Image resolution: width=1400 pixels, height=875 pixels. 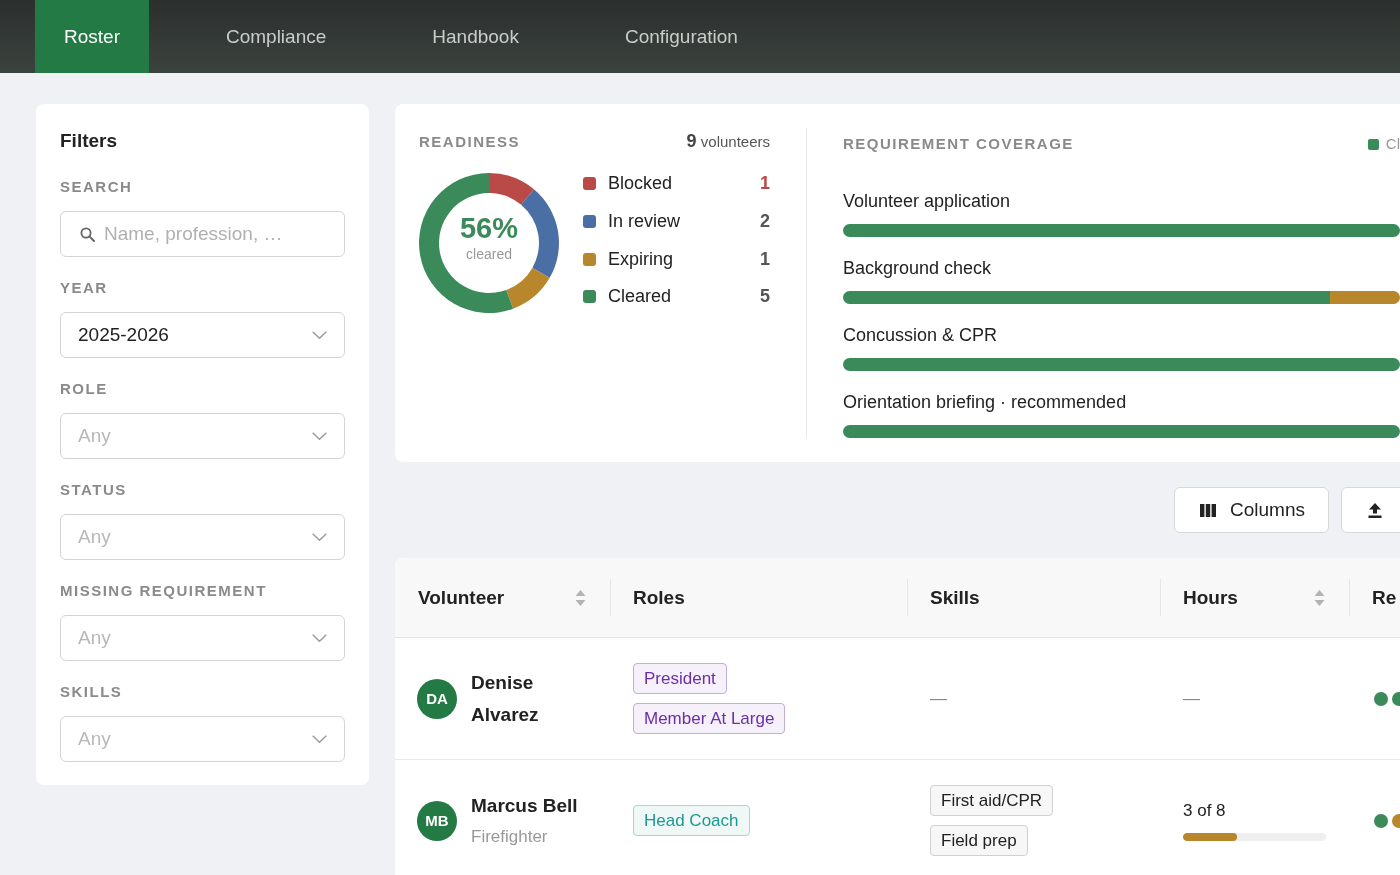 What do you see at coordinates (1375, 510) in the screenshot?
I see `upload-icon` at bounding box center [1375, 510].